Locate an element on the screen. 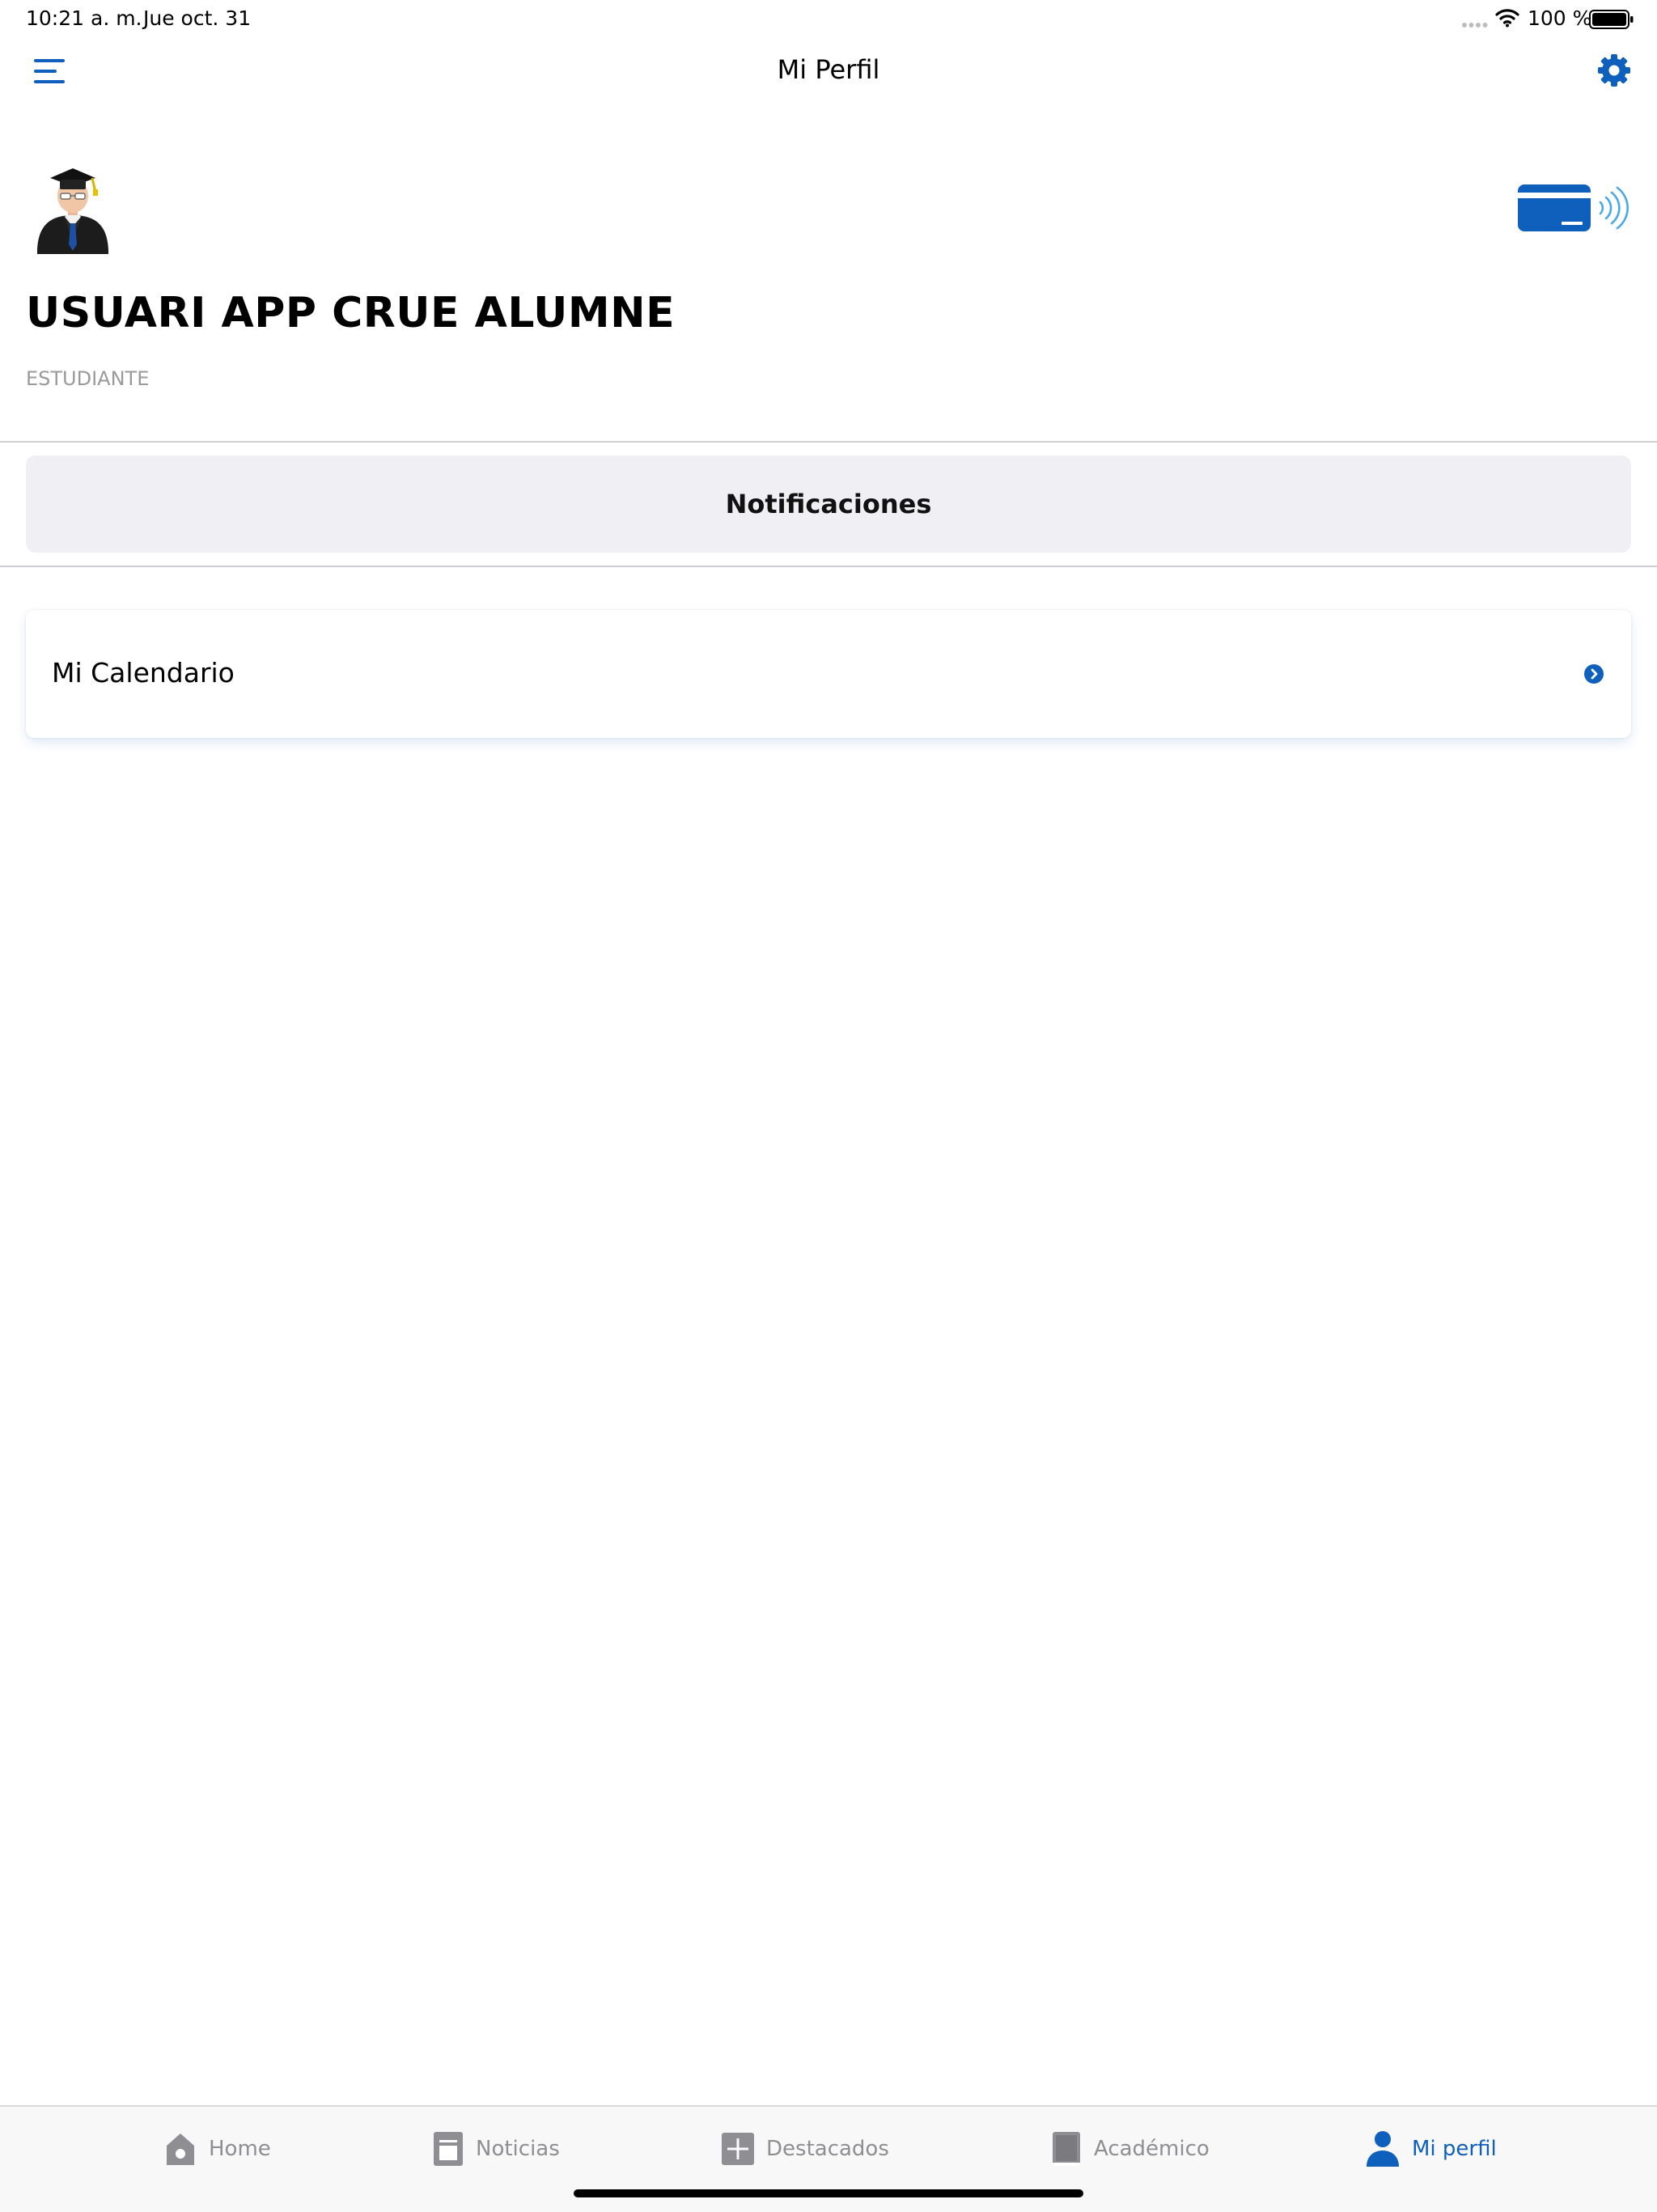 The height and width of the screenshot is (2212, 1657). notifications-button-label: Notificaciones is located at coordinates (828, 504).